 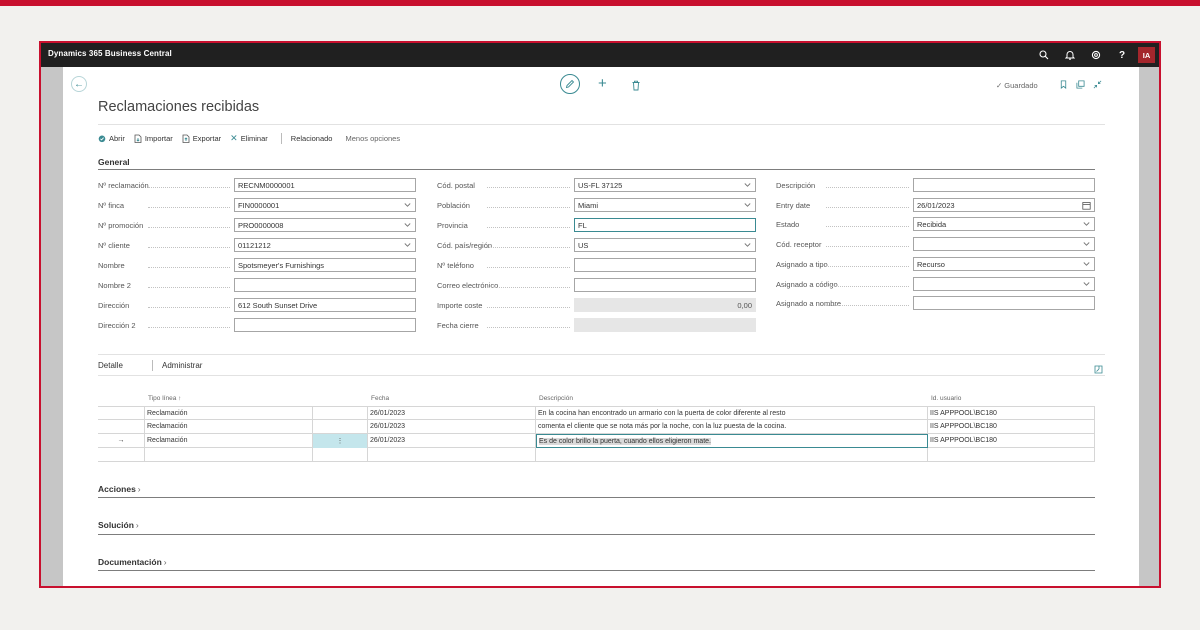 I want to click on column-header-user: Id. usuario, so click(x=946, y=398).